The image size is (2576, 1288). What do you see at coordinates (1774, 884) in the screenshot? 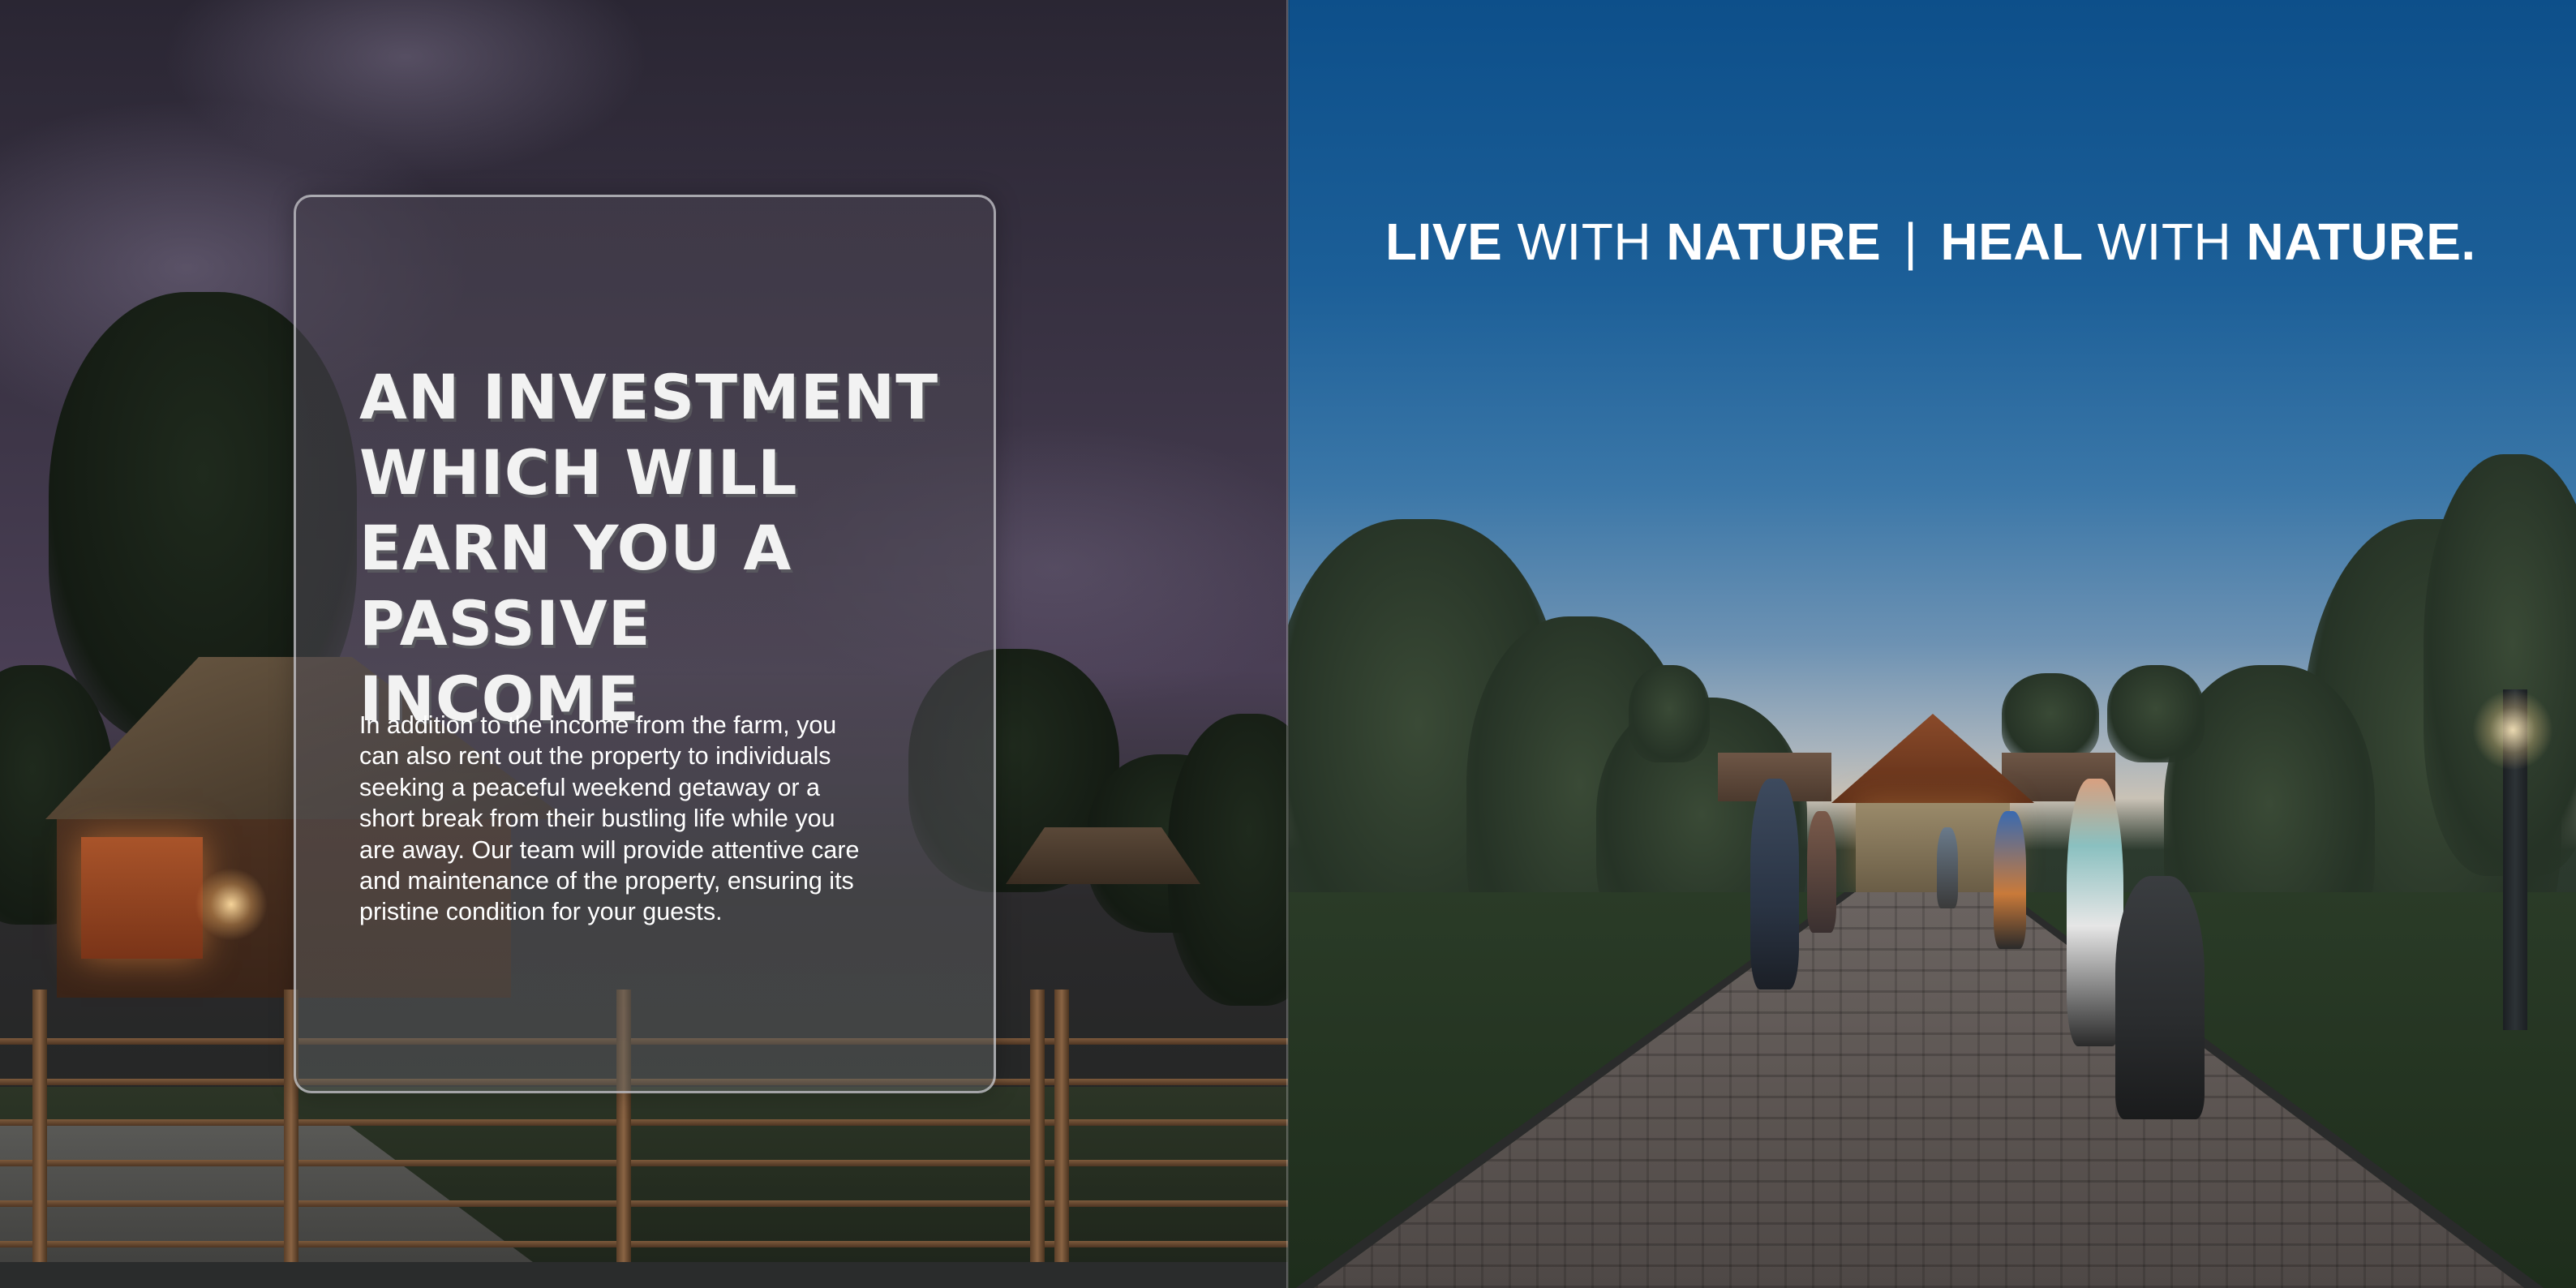
I see `cyclist` at bounding box center [1774, 884].